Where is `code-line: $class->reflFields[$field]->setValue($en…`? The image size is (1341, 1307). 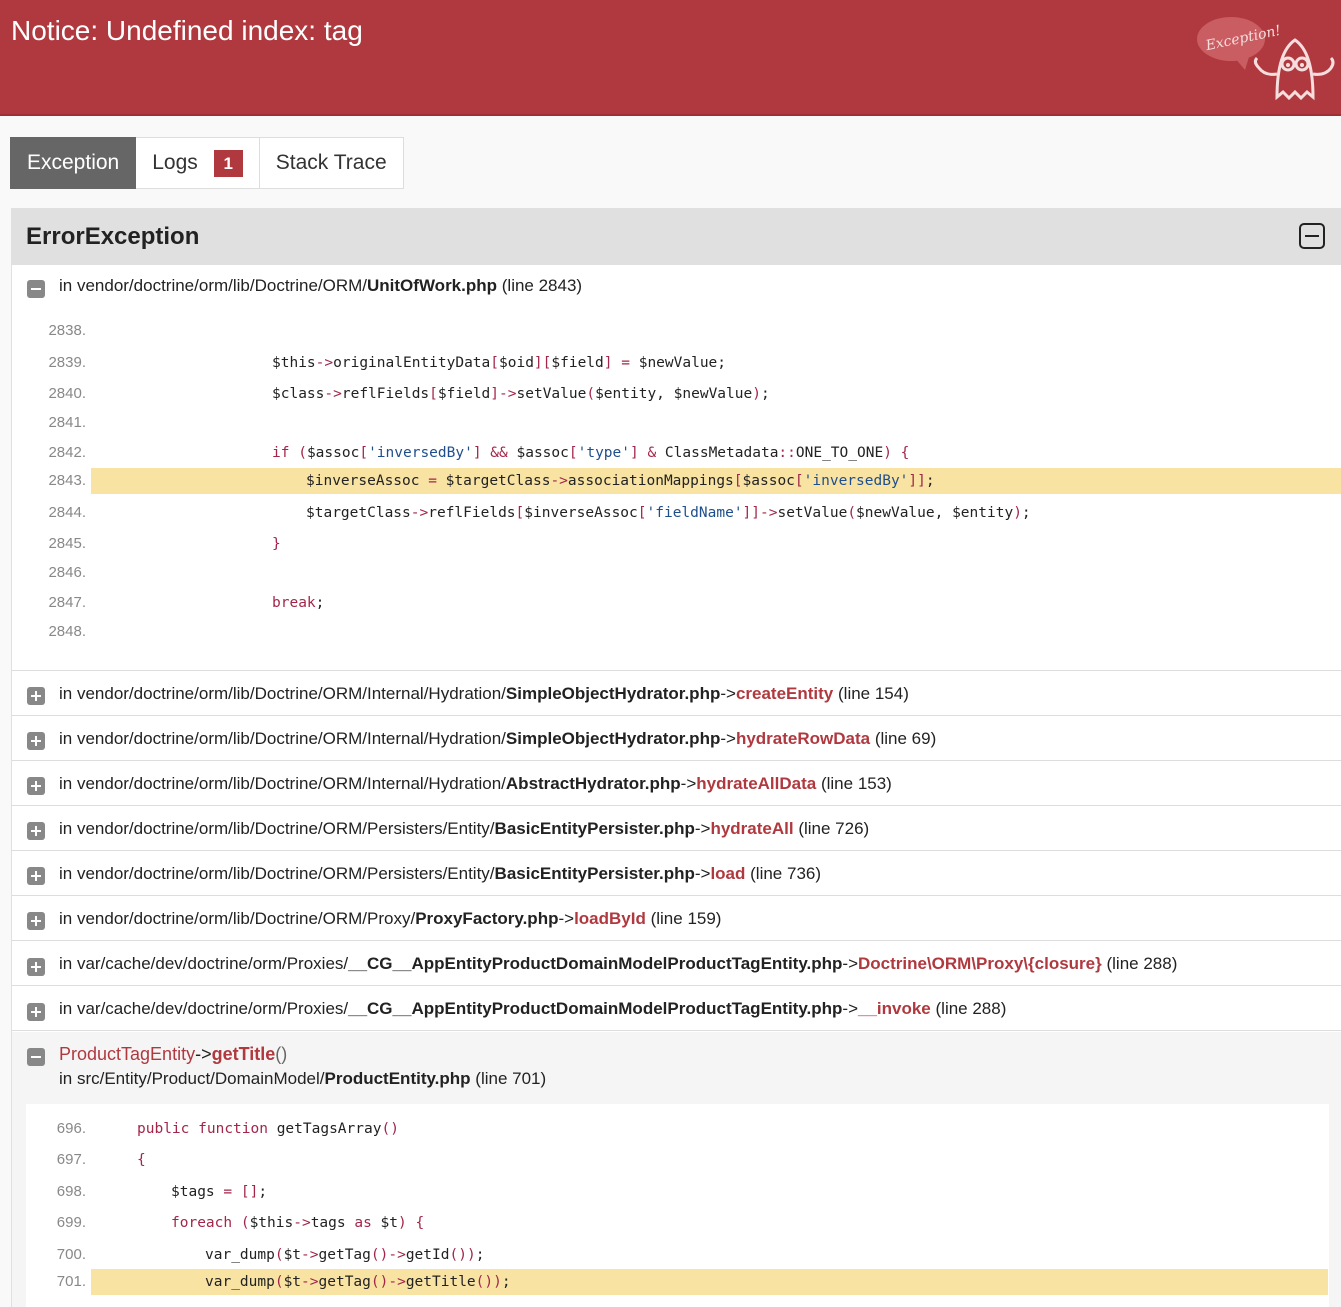
code-line: $class->reflFields[$field]->setValue($en… is located at coordinates (521, 394).